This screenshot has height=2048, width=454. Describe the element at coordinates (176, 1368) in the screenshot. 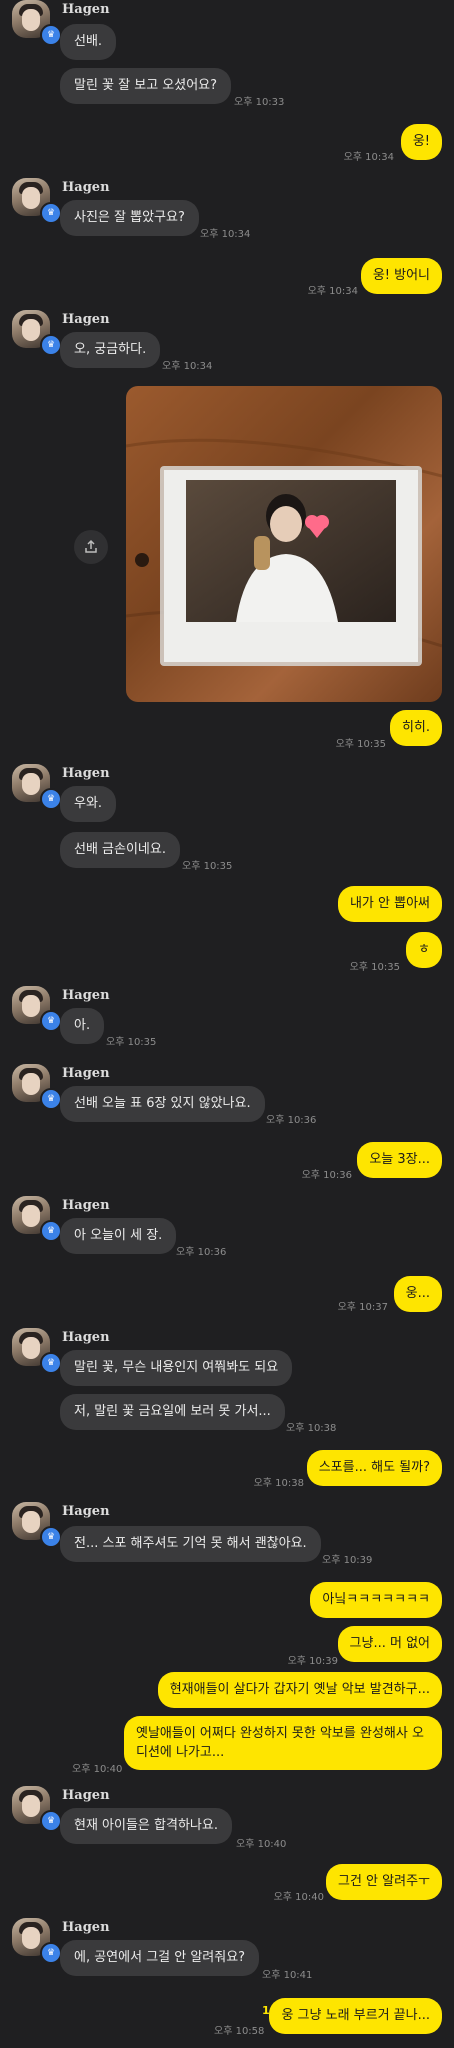

I see `incoming-message: 말린 꽃, 무슨 내용인지 여쭤봐도 되요` at that location.